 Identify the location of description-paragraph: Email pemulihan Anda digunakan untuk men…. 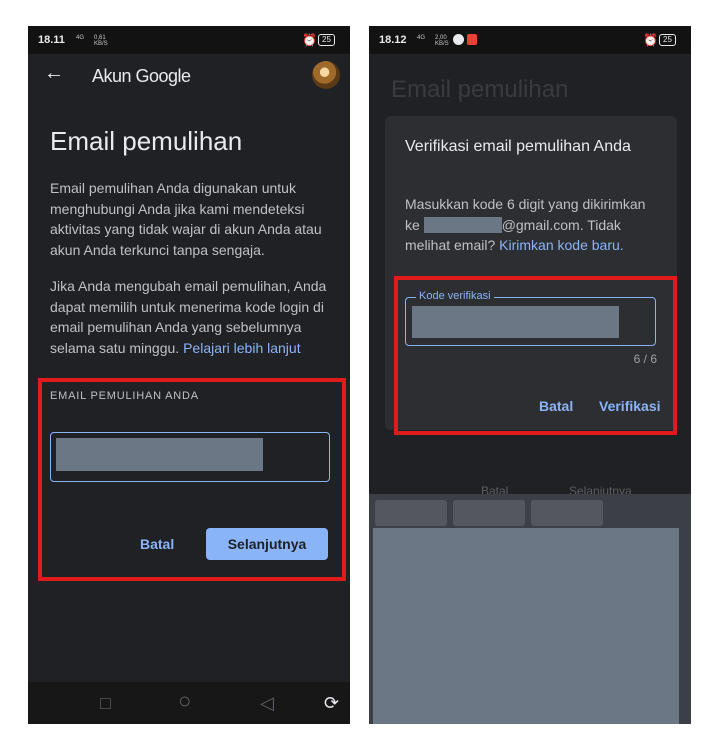
(186, 219).